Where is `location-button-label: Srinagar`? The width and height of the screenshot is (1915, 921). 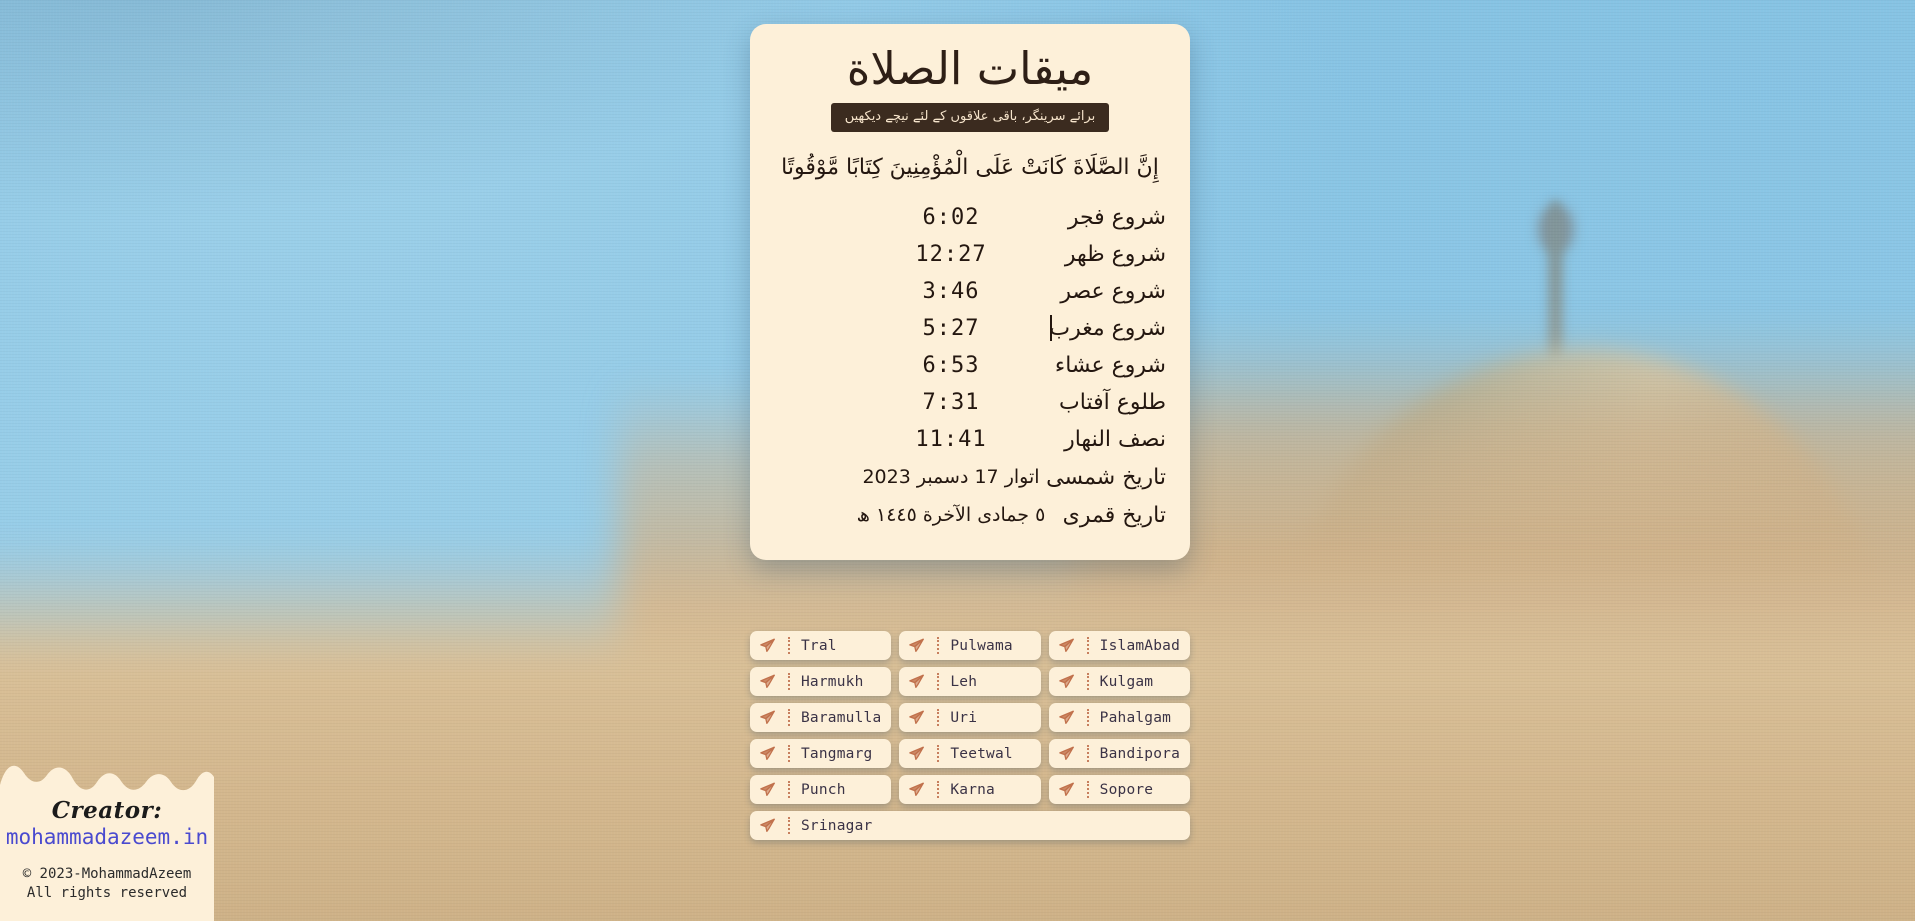
location-button-label: Srinagar is located at coordinates (837, 825).